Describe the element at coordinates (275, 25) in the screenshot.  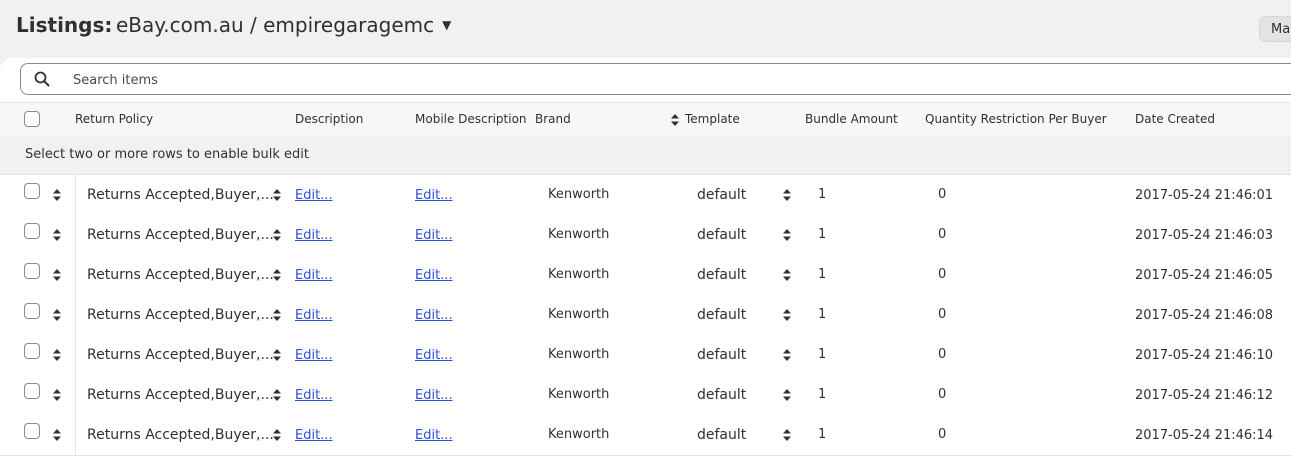
I see `store-selector-label: eBay.com.au / empiregaragemc` at that location.